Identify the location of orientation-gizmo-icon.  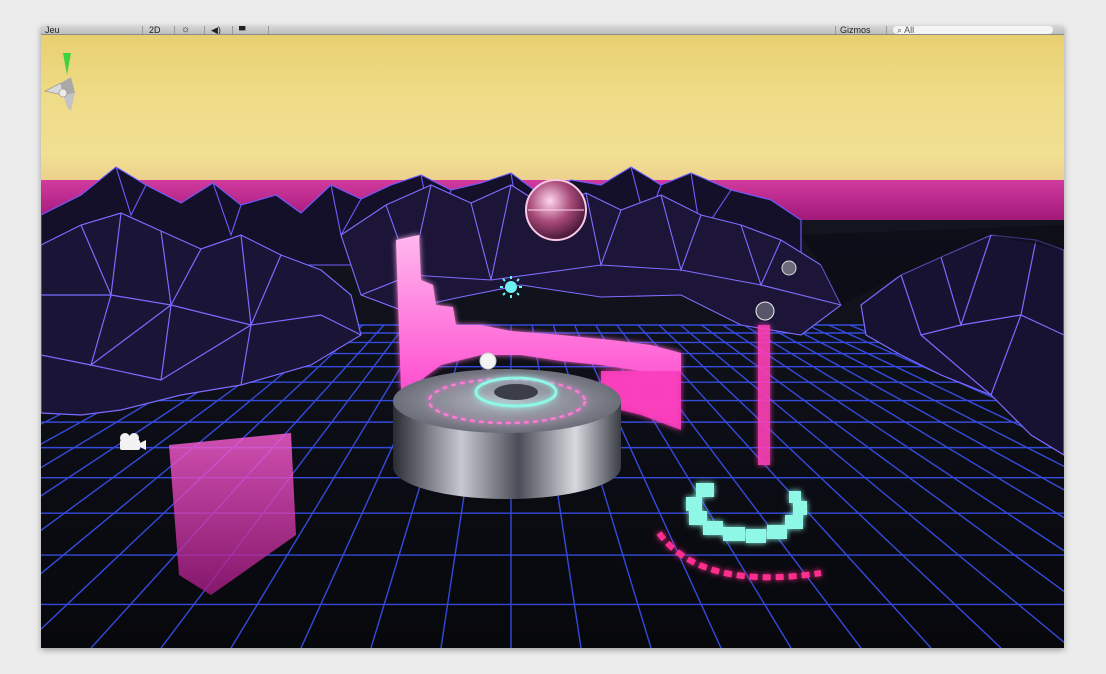
(58, 89).